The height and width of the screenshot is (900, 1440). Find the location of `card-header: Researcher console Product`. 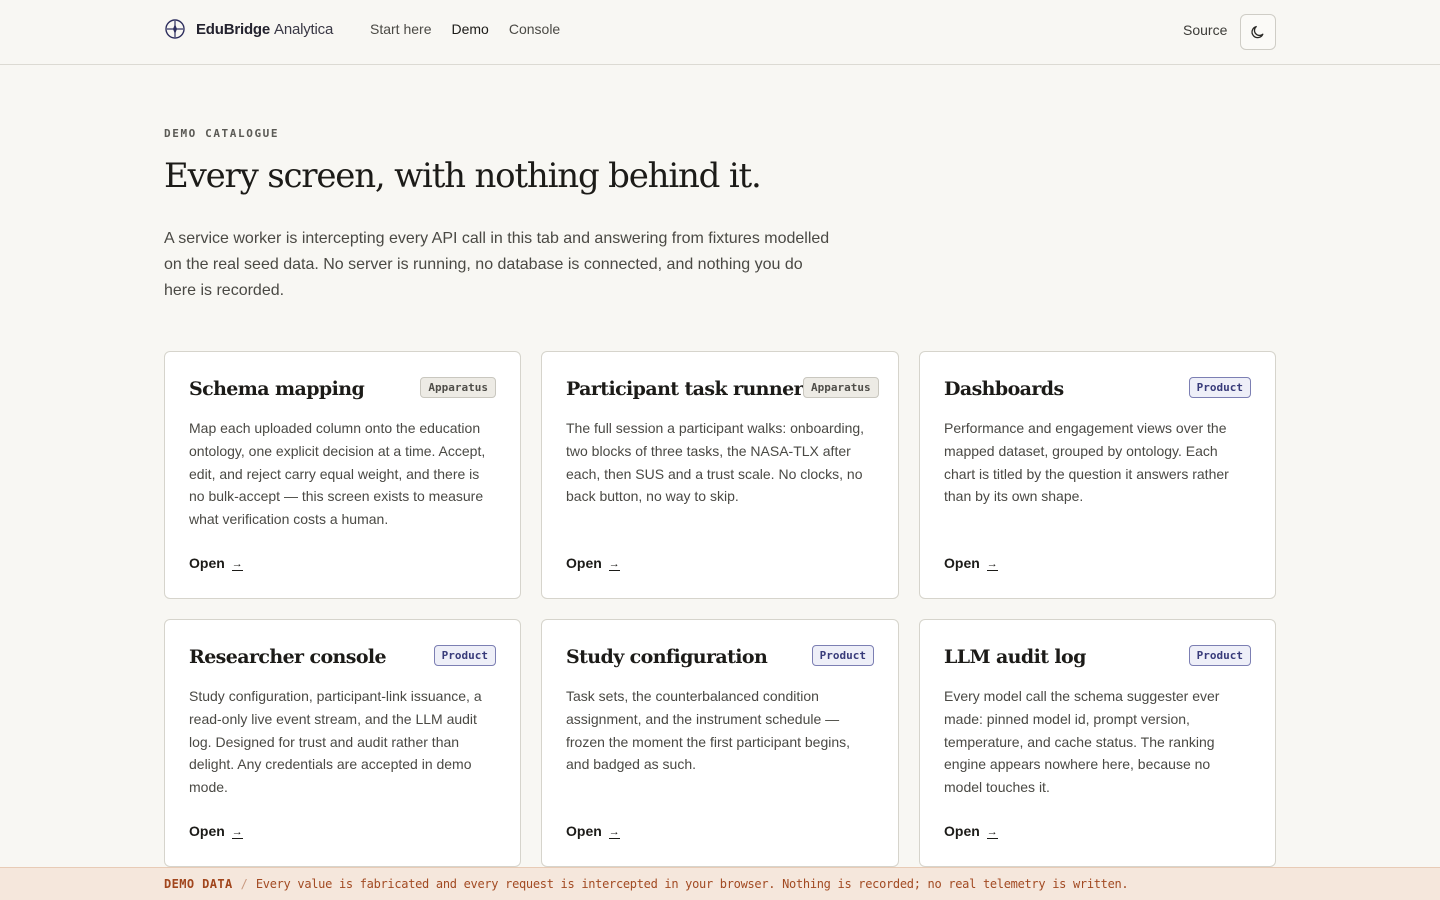

card-header: Researcher console Product is located at coordinates (342, 656).